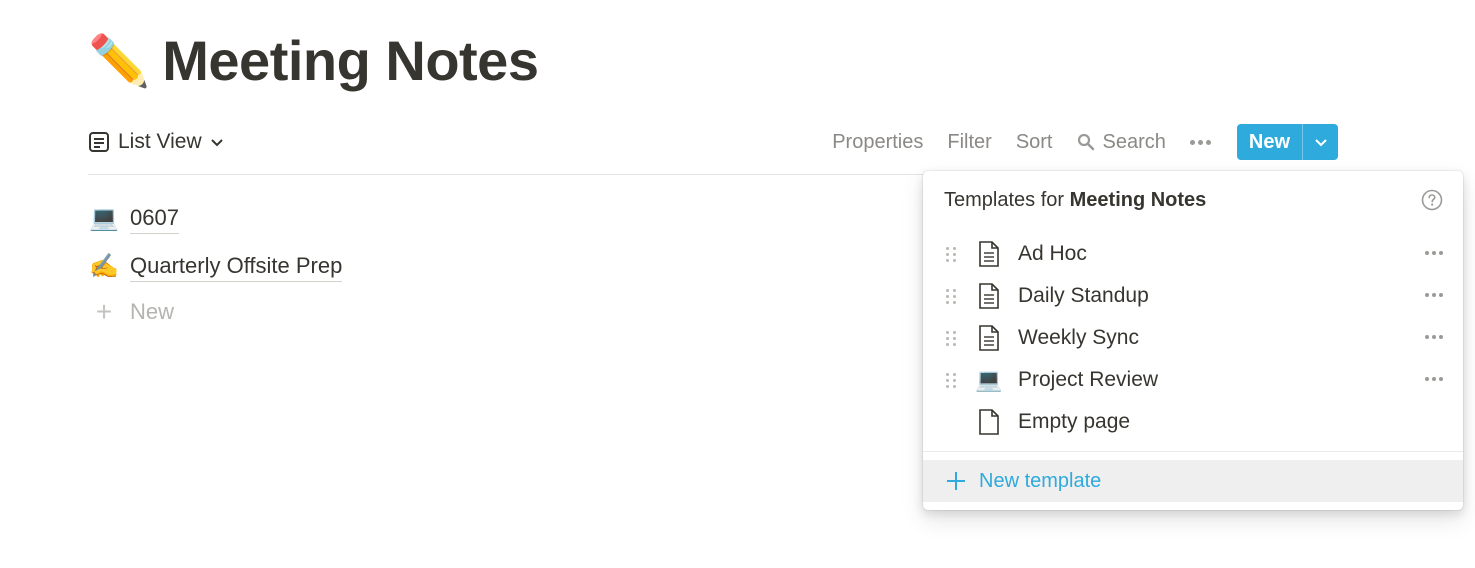  I want to click on more-options-icon, so click(1200, 142).